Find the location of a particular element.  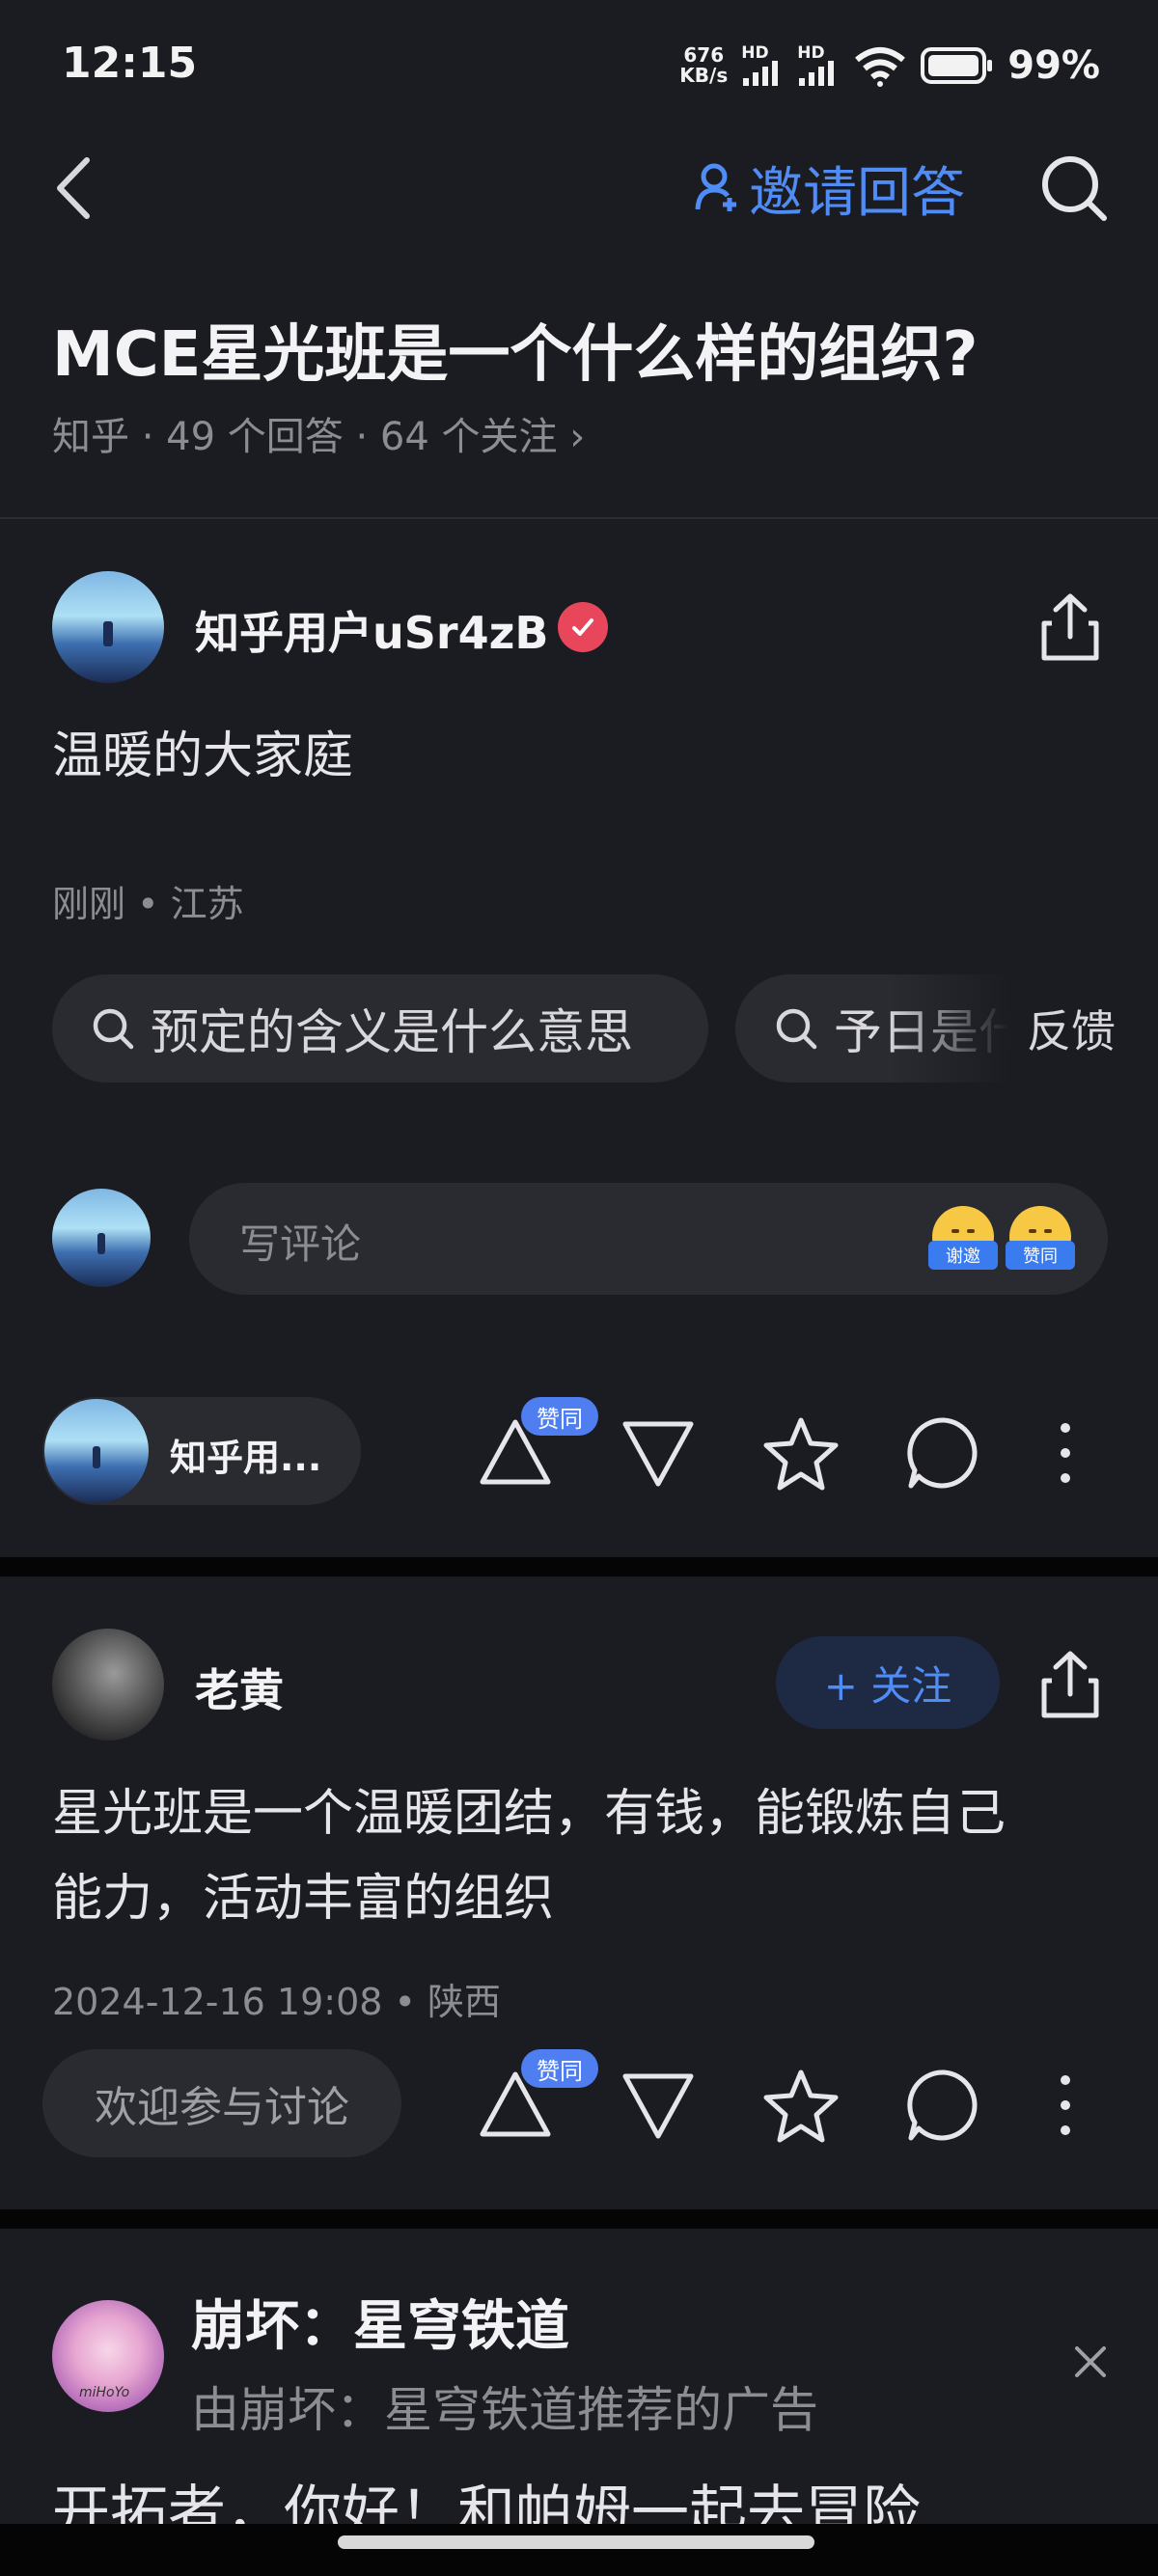

home-indicator is located at coordinates (576, 2542).